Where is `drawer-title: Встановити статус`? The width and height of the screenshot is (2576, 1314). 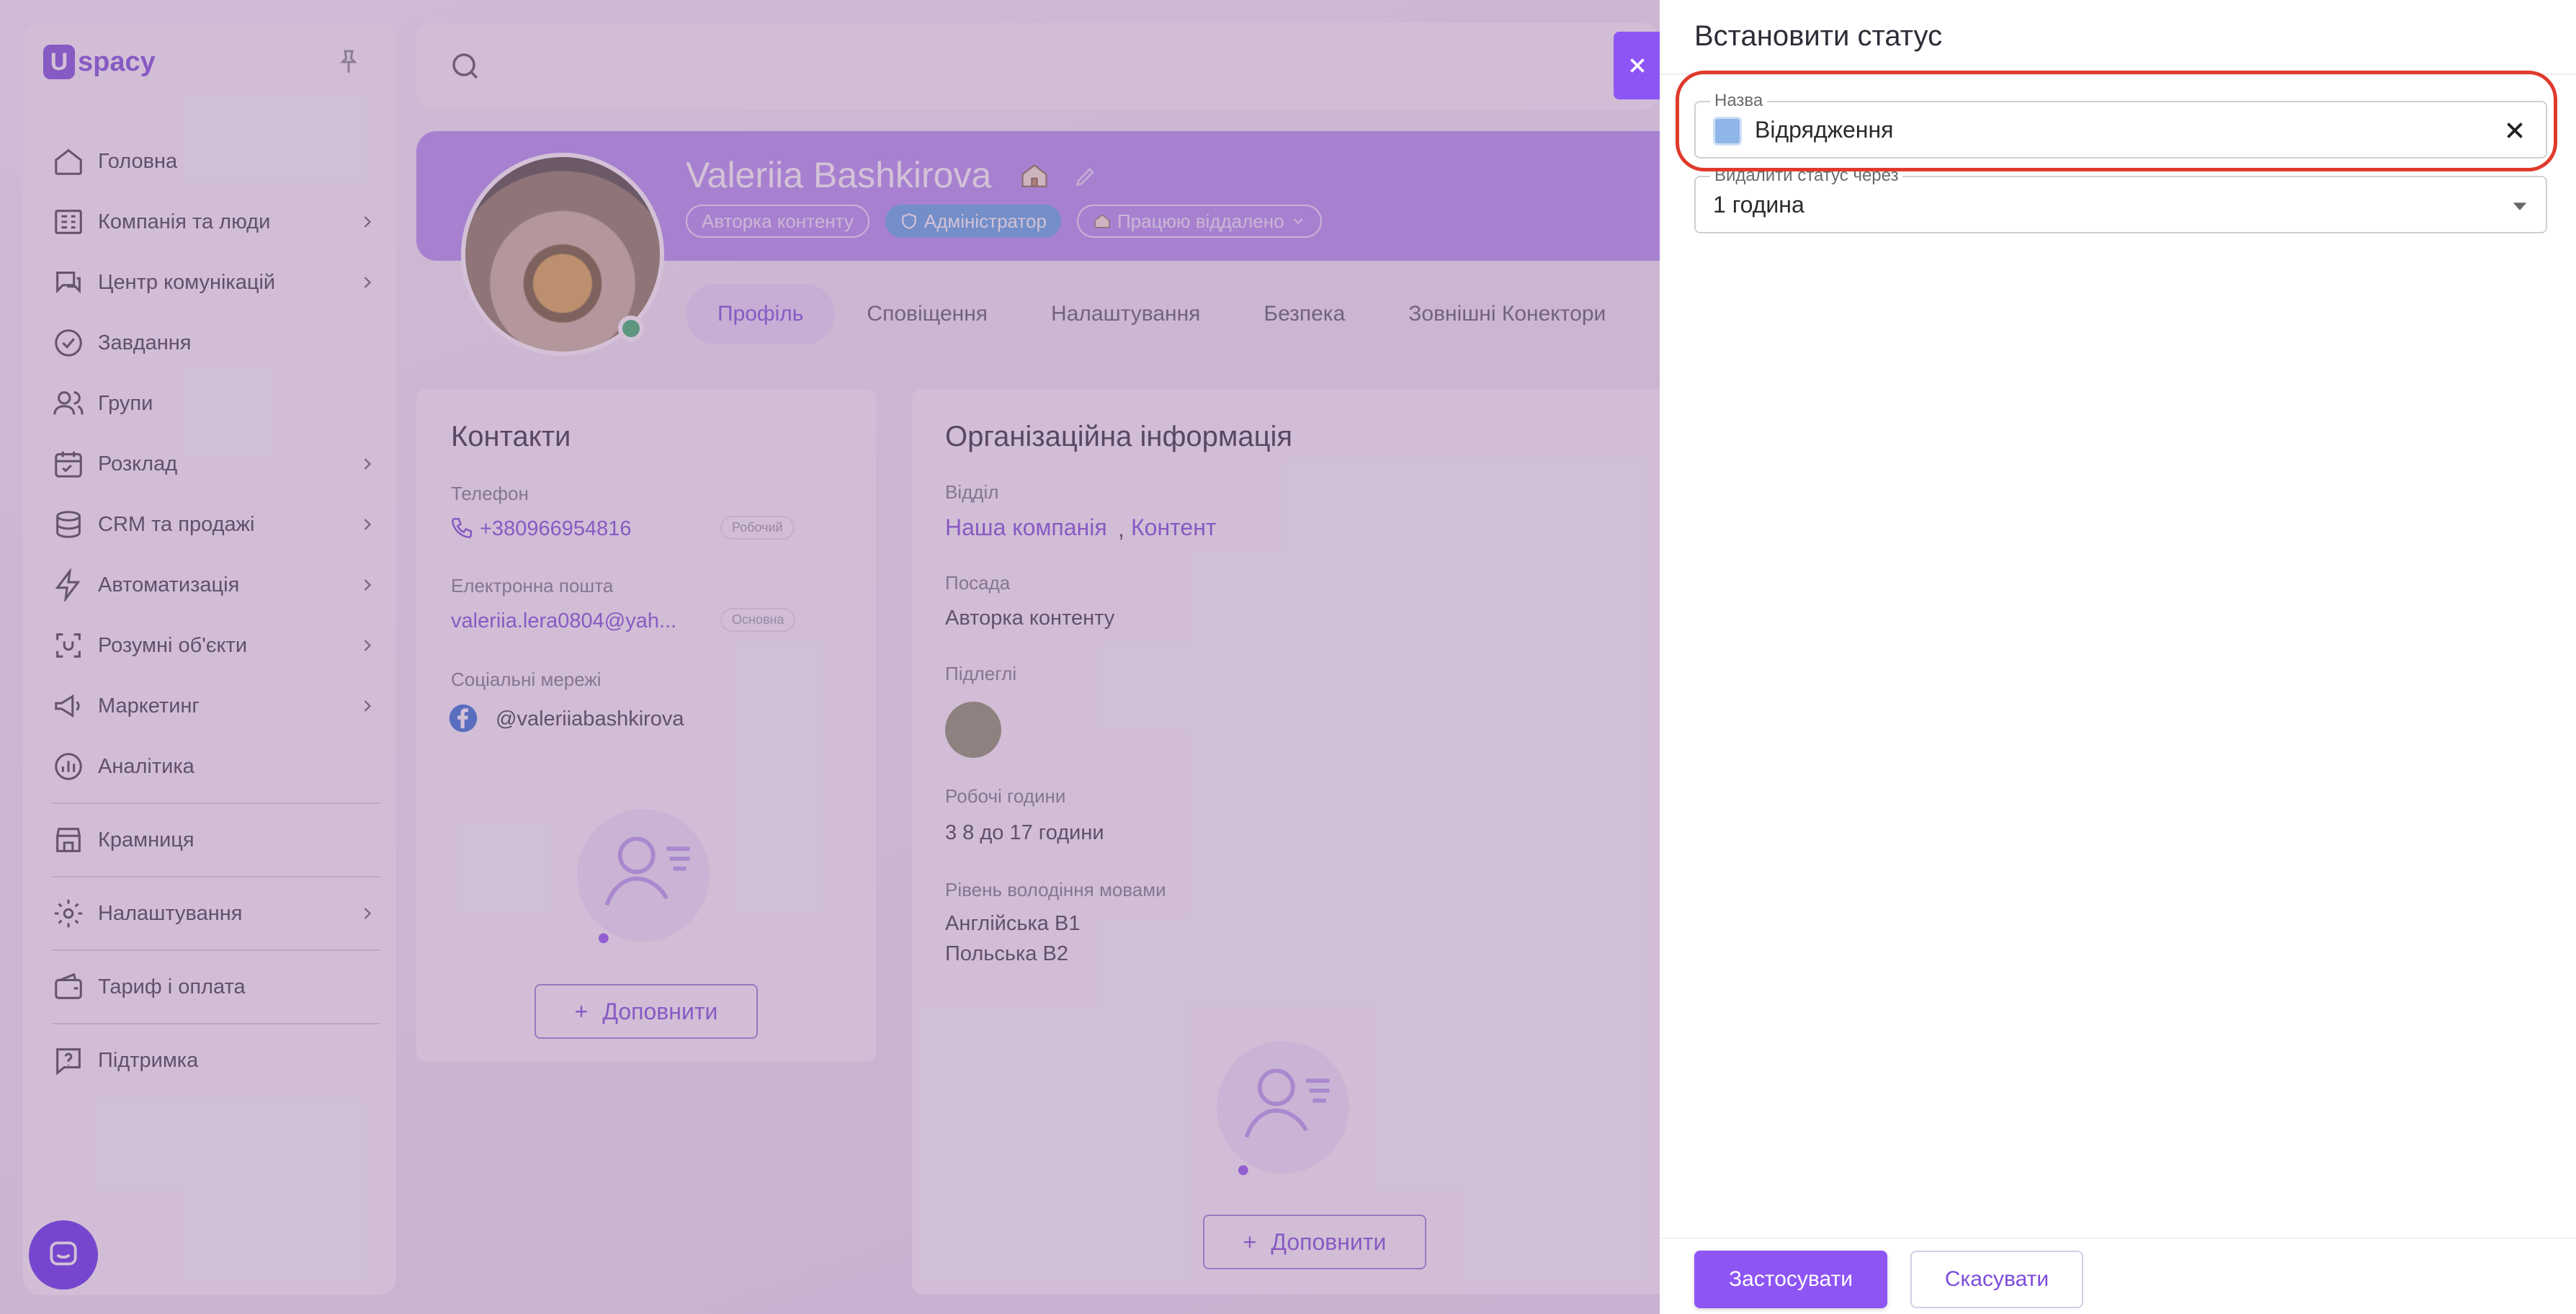 drawer-title: Встановити статус is located at coordinates (1819, 36).